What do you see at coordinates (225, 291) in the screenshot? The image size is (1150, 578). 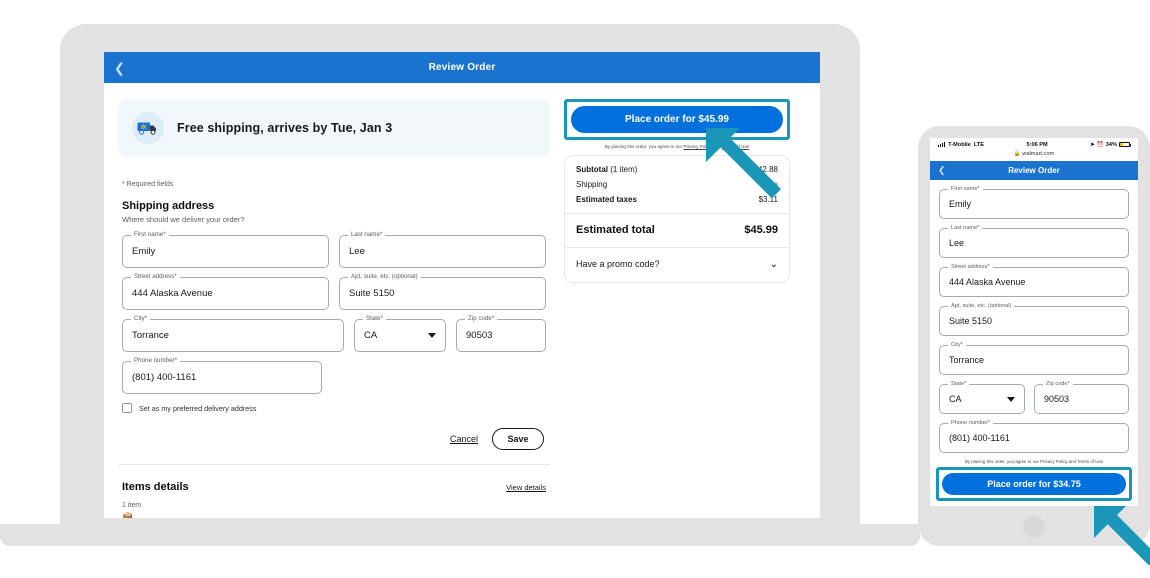 I see `street-address-field: Street address* 444 Alaska Avenue` at bounding box center [225, 291].